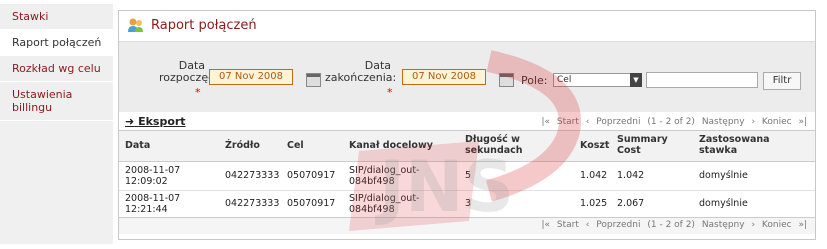  I want to click on column-header: Summary Cost, so click(647, 145).